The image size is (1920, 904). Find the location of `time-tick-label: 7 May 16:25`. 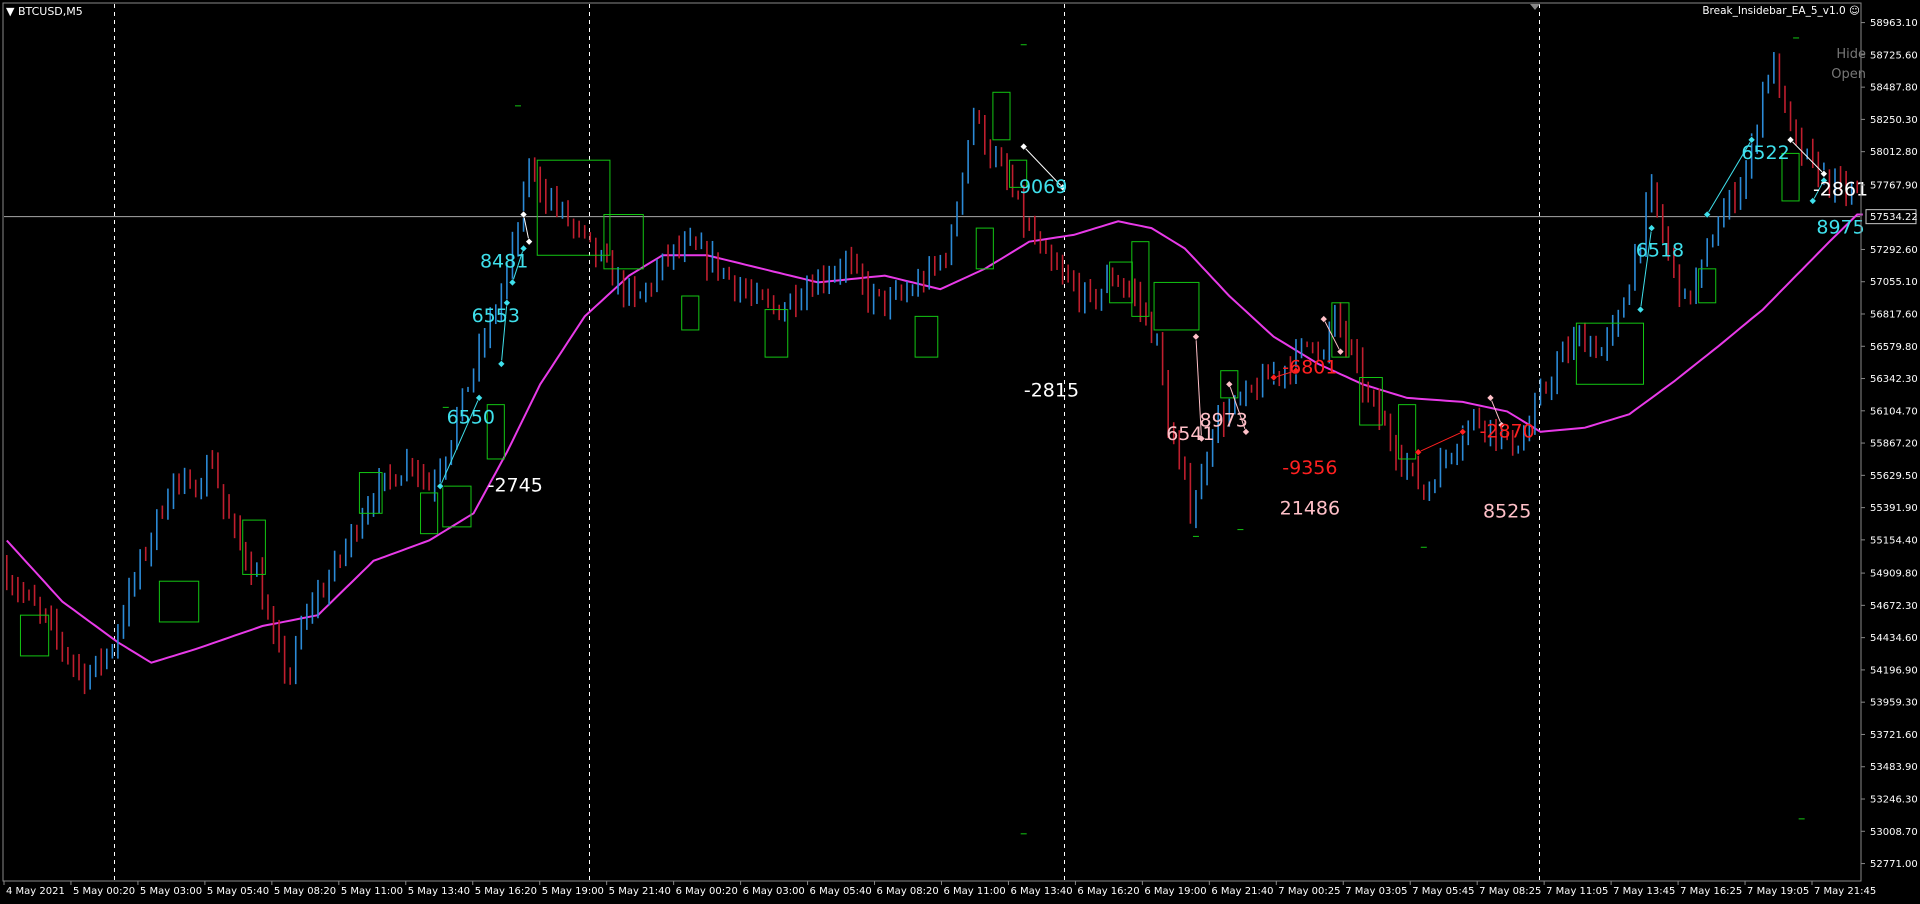

time-tick-label: 7 May 16:25 is located at coordinates (1711, 891).